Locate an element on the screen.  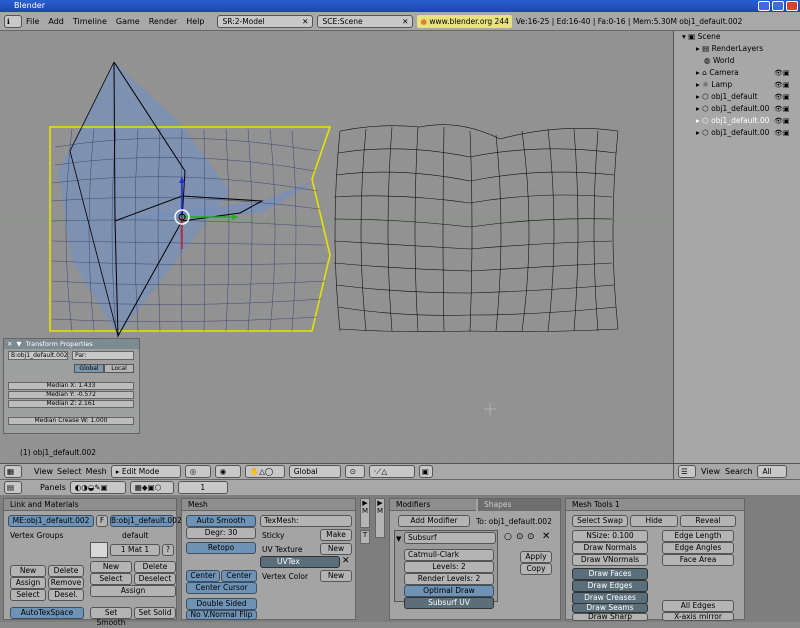
outliner-item-world: ◍ World is located at coordinates (719, 61).